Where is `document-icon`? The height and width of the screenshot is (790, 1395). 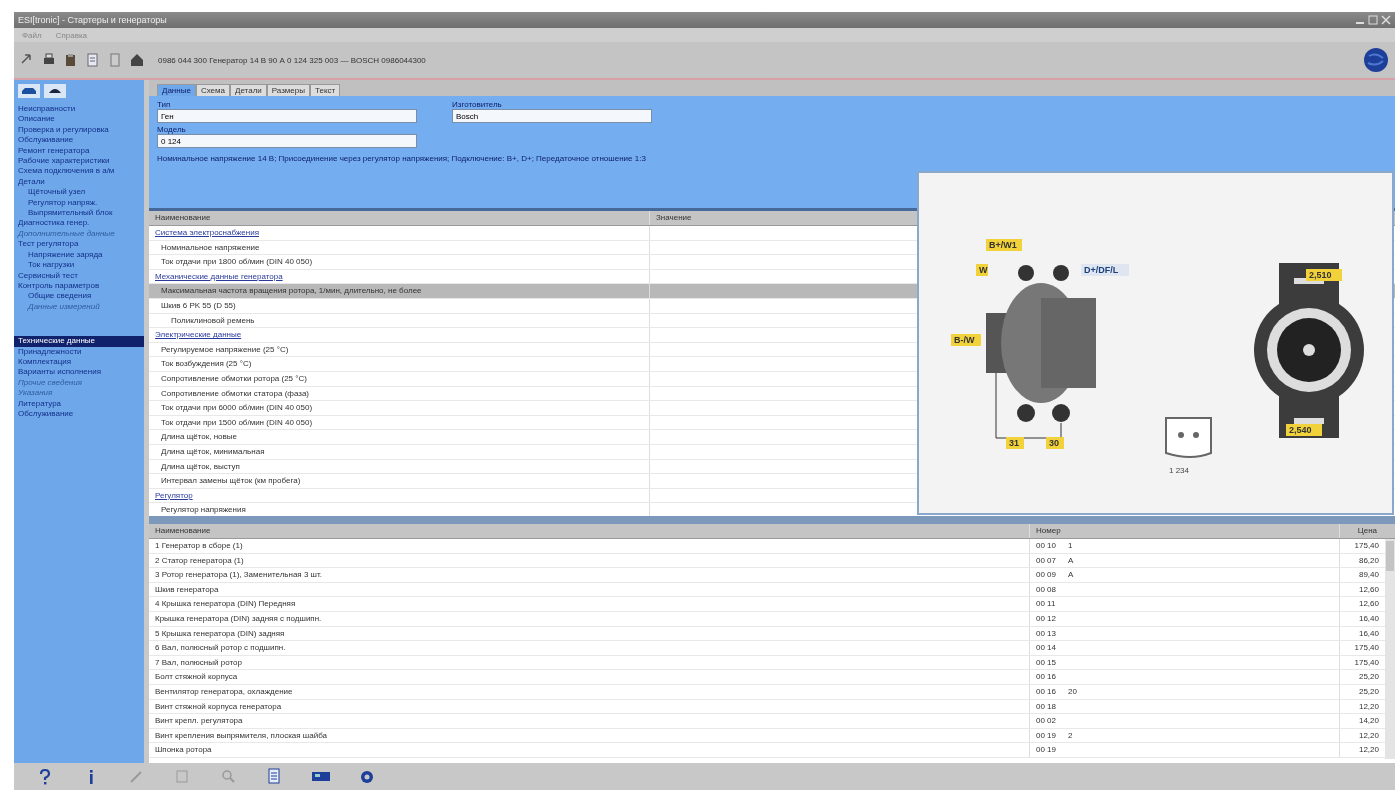 document-icon is located at coordinates (93, 60).